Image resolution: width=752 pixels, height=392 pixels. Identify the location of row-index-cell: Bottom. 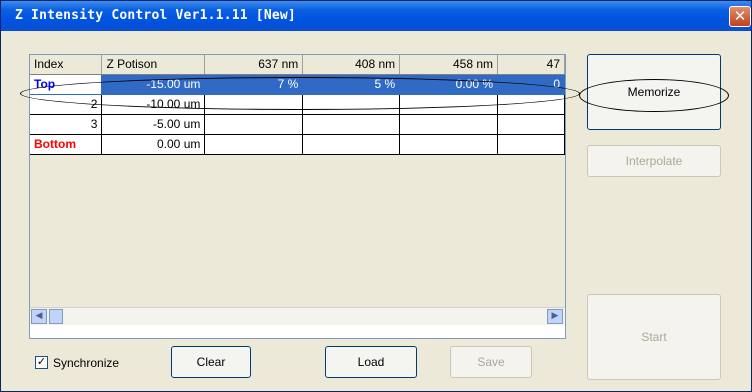
(66, 144).